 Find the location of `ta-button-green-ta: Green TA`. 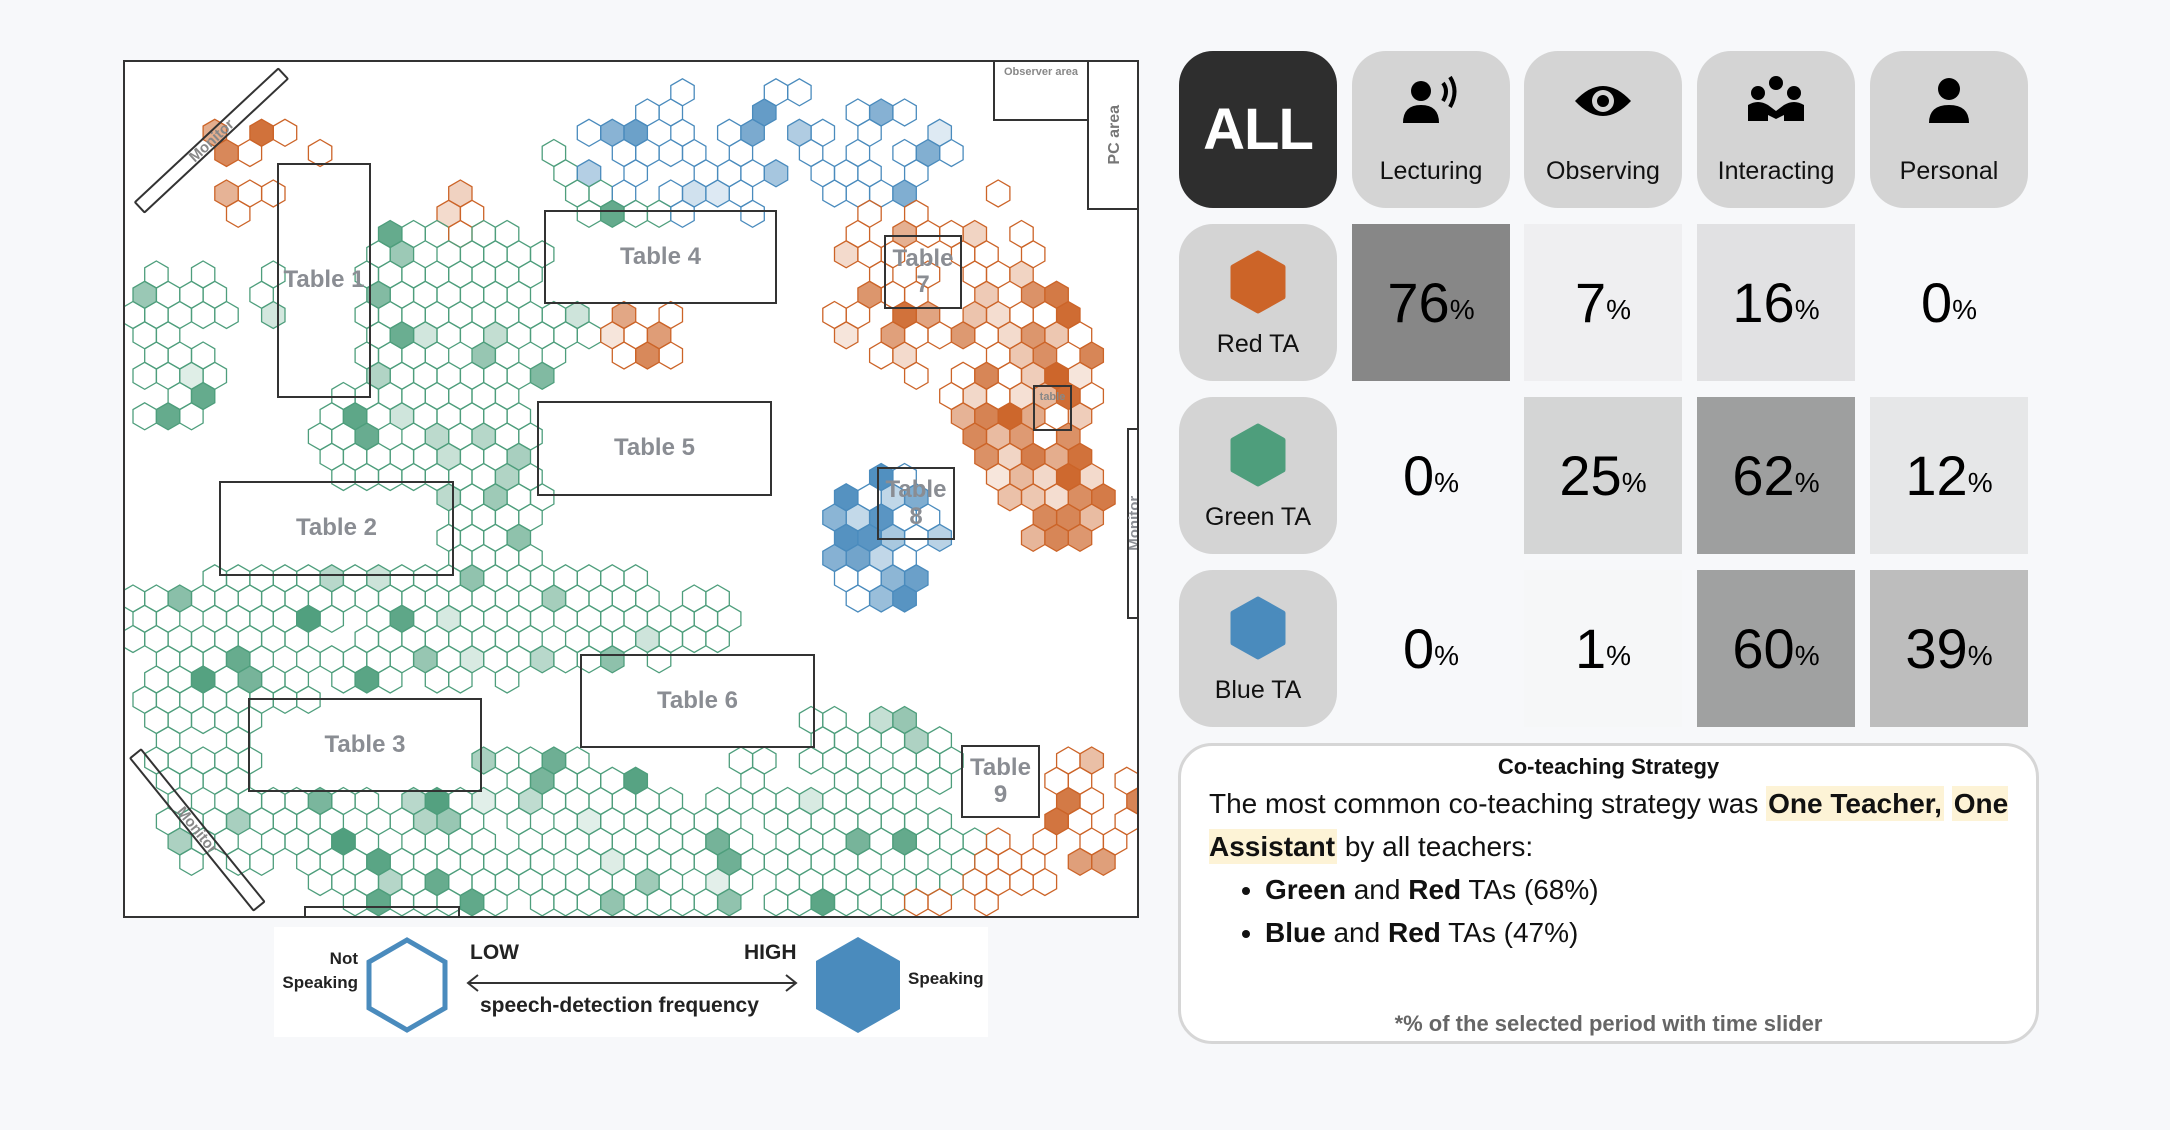

ta-button-green-ta: Green TA is located at coordinates (1258, 475).